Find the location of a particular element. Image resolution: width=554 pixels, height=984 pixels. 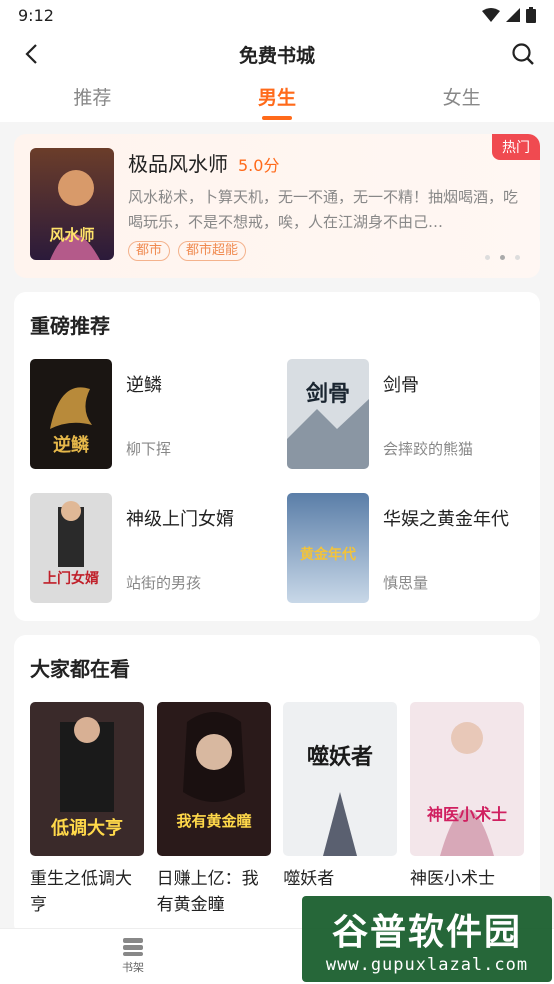

wifi-icon is located at coordinates (491, 15).